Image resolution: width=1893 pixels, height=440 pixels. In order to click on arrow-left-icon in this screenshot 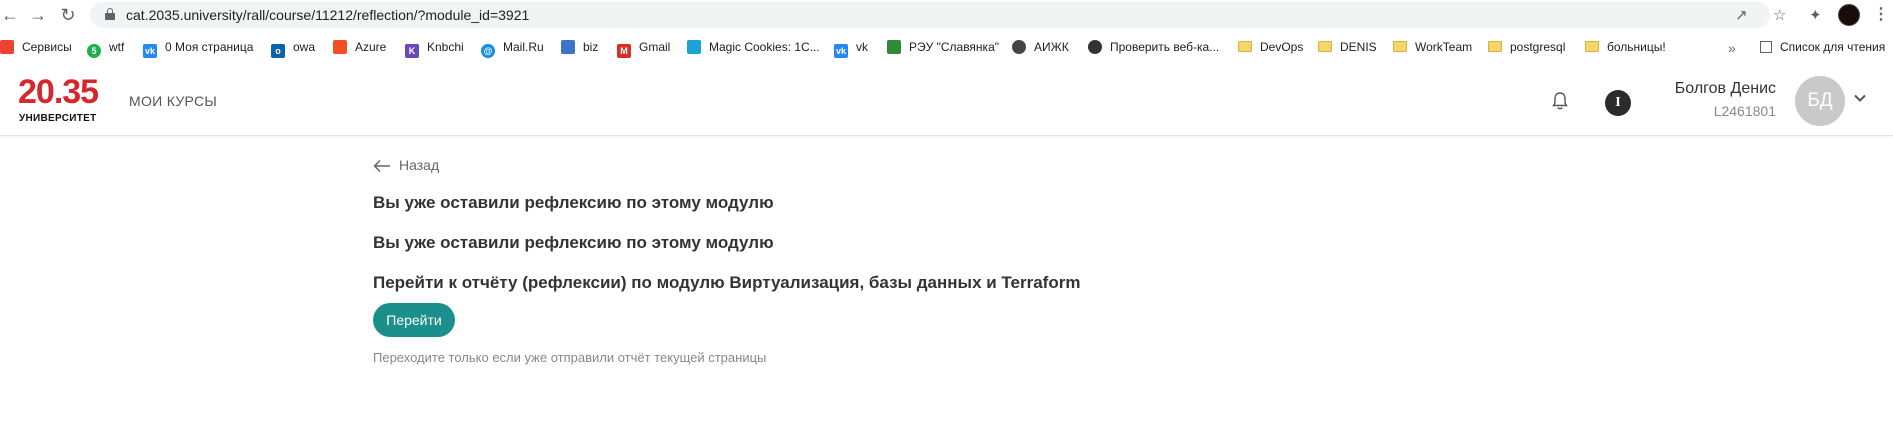, I will do `click(381, 166)`.